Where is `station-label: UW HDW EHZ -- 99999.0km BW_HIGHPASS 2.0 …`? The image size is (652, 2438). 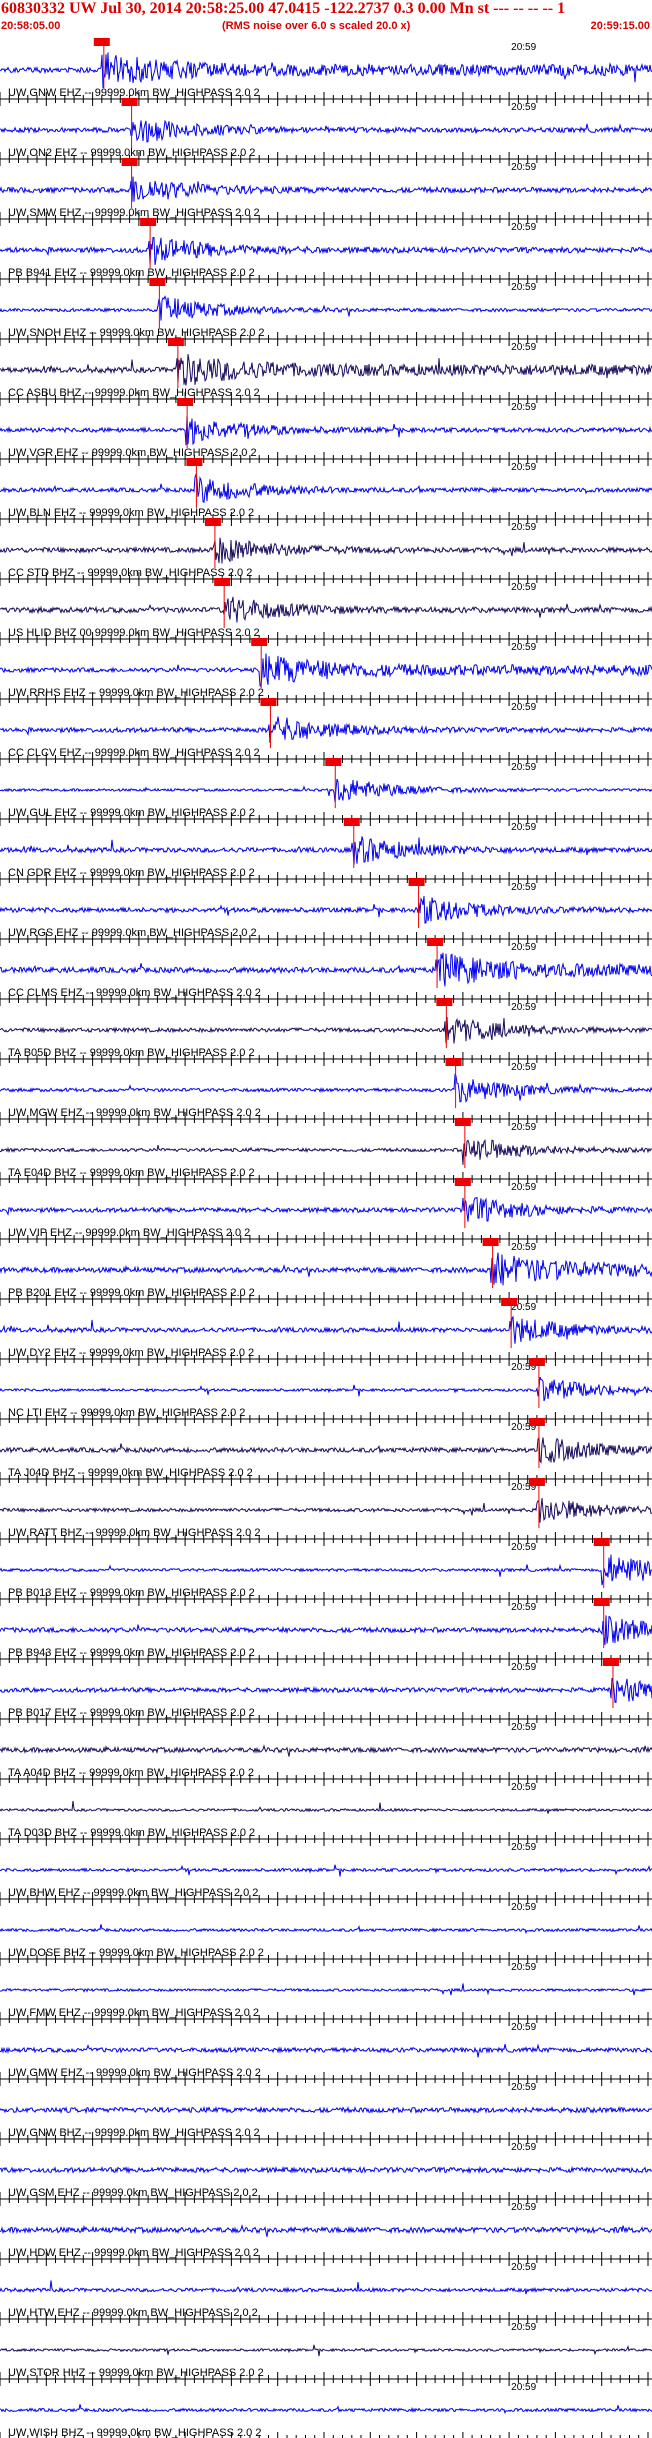 station-label: UW HDW EHZ -- 99999.0km BW_HIGHPASS 2.0 … is located at coordinates (133, 2253).